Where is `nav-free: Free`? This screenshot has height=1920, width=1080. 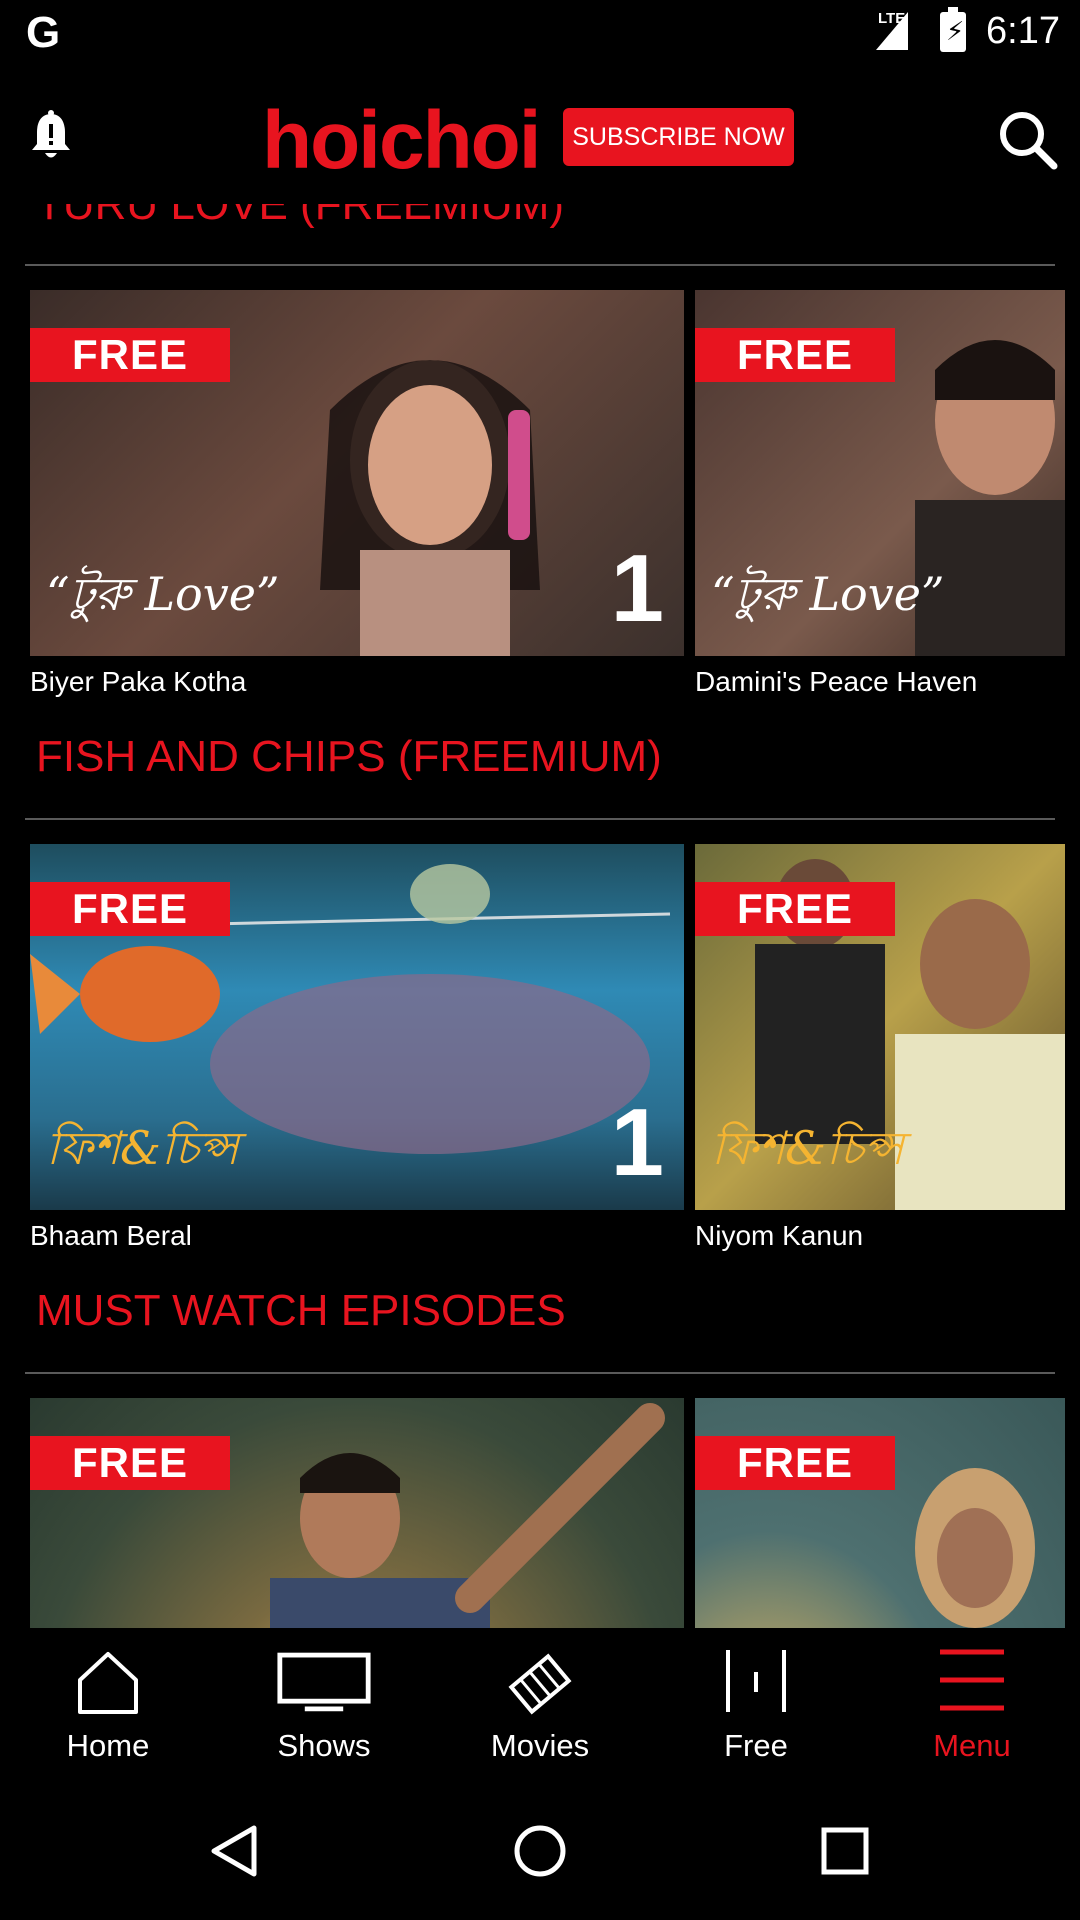
nav-free: Free is located at coordinates (756, 1704).